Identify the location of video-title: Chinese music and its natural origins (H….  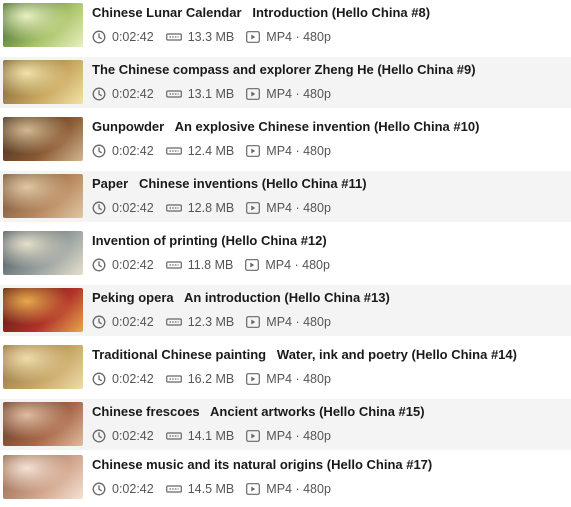
(328, 465).